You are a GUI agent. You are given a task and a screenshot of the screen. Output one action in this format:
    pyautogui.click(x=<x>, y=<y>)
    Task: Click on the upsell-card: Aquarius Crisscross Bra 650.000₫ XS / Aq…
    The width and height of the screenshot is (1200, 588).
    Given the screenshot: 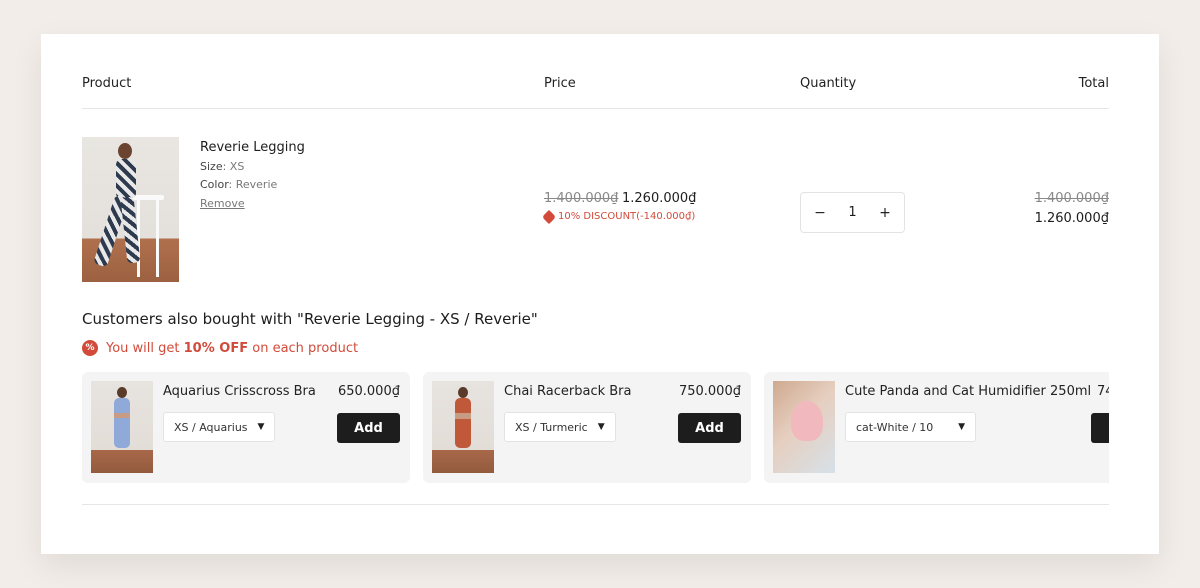 What is the action you would take?
    pyautogui.click(x=246, y=427)
    